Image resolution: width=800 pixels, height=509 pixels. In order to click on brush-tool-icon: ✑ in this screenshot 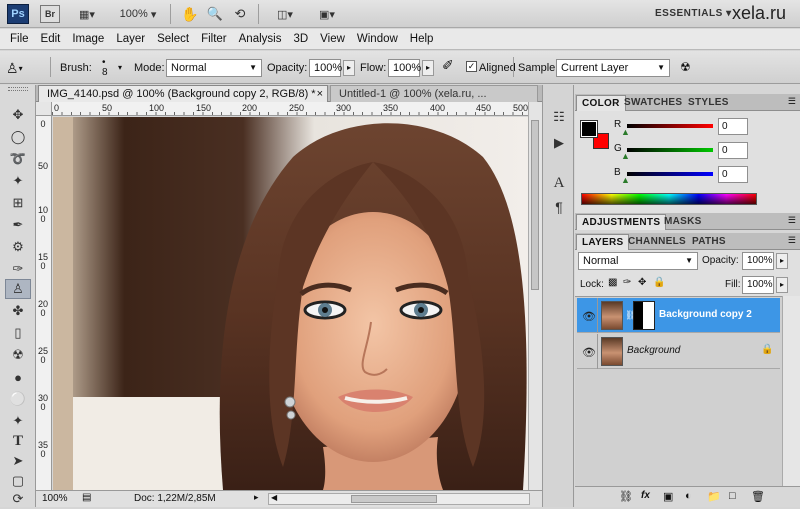, I will do `click(18, 269)`.